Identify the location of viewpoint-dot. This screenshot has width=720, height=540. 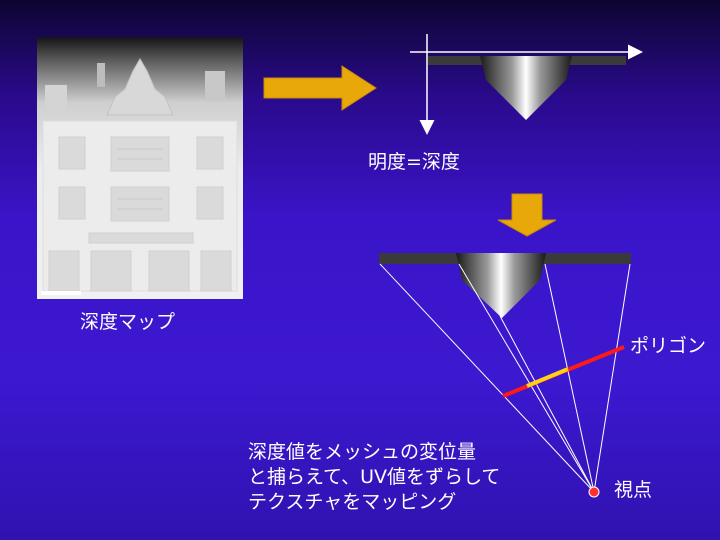
(594, 492).